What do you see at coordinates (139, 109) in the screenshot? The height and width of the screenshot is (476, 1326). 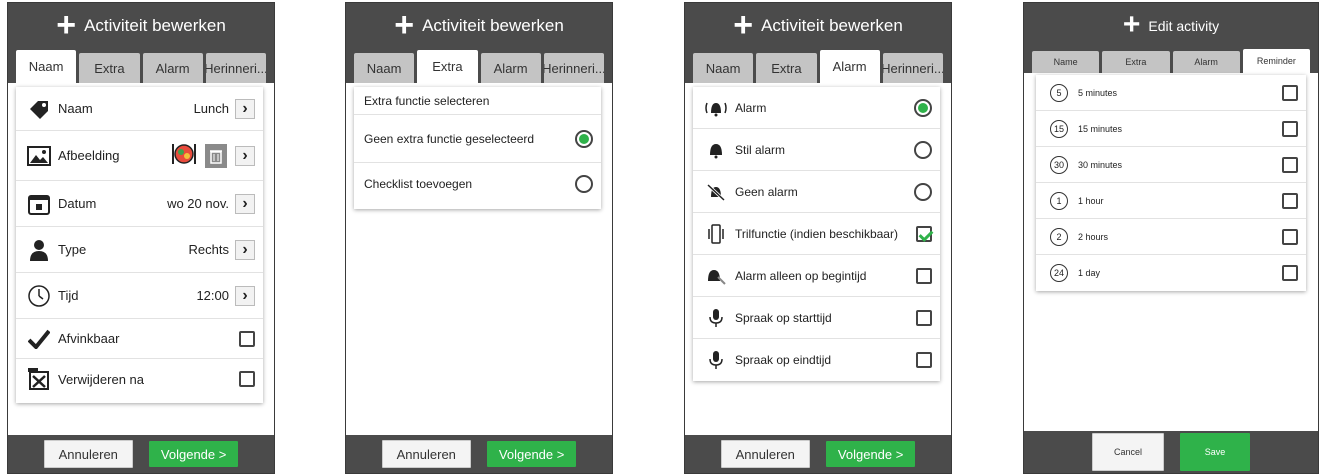 I see `name-row: Naam Lunch ›` at bounding box center [139, 109].